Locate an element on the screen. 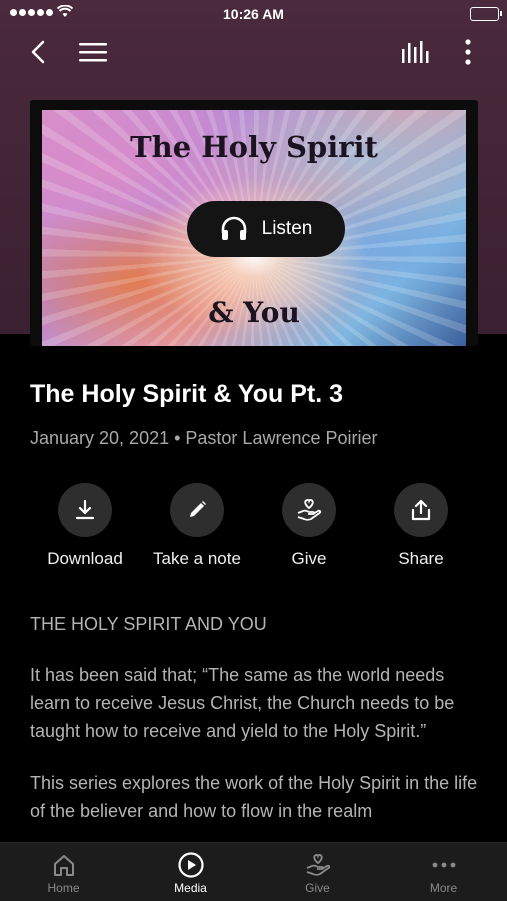 This screenshot has width=507, height=901. take-note-label: Take a note is located at coordinates (197, 558).